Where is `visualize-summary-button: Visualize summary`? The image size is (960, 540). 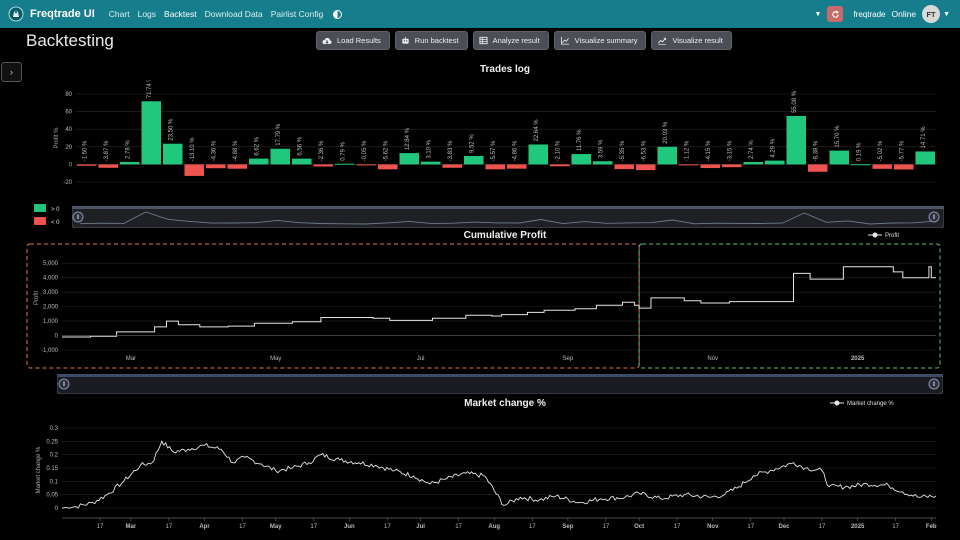
visualize-summary-button: Visualize summary is located at coordinates (600, 40).